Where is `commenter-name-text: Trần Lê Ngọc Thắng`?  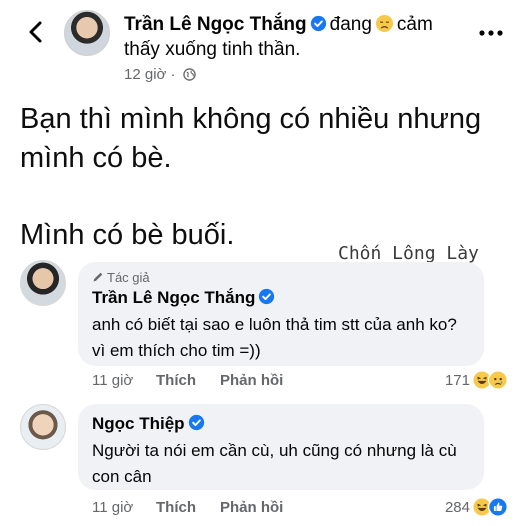 commenter-name-text: Trần Lê Ngọc Thắng is located at coordinates (173, 297).